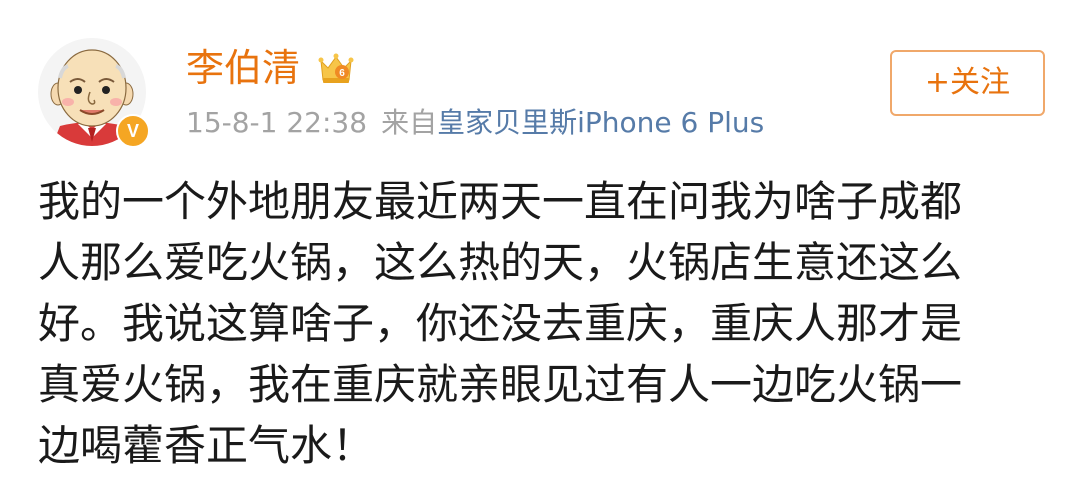 The image size is (1080, 503). What do you see at coordinates (500, 262) in the screenshot?
I see `post-text-line: 人那么爱吃火锅，这么热的天，火锅店生意还这么` at bounding box center [500, 262].